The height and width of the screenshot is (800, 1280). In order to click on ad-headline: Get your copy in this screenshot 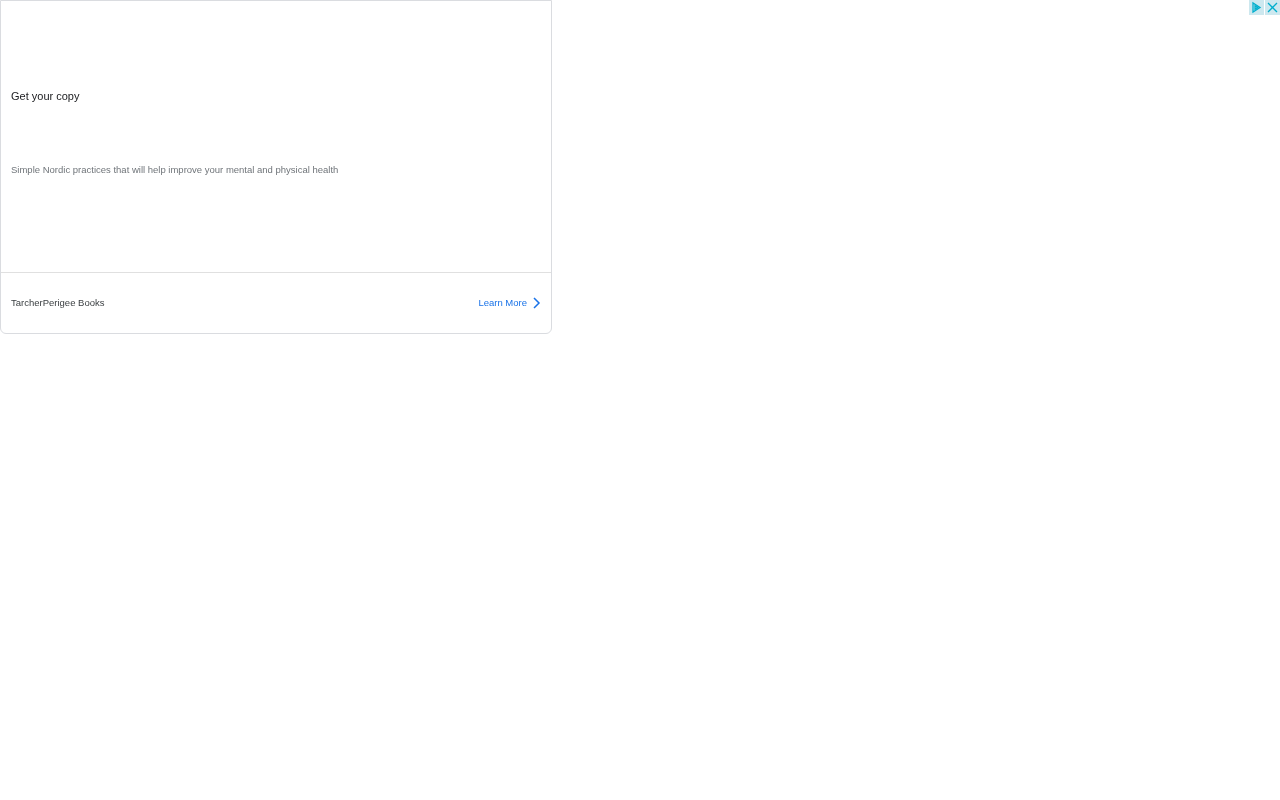, I will do `click(45, 96)`.